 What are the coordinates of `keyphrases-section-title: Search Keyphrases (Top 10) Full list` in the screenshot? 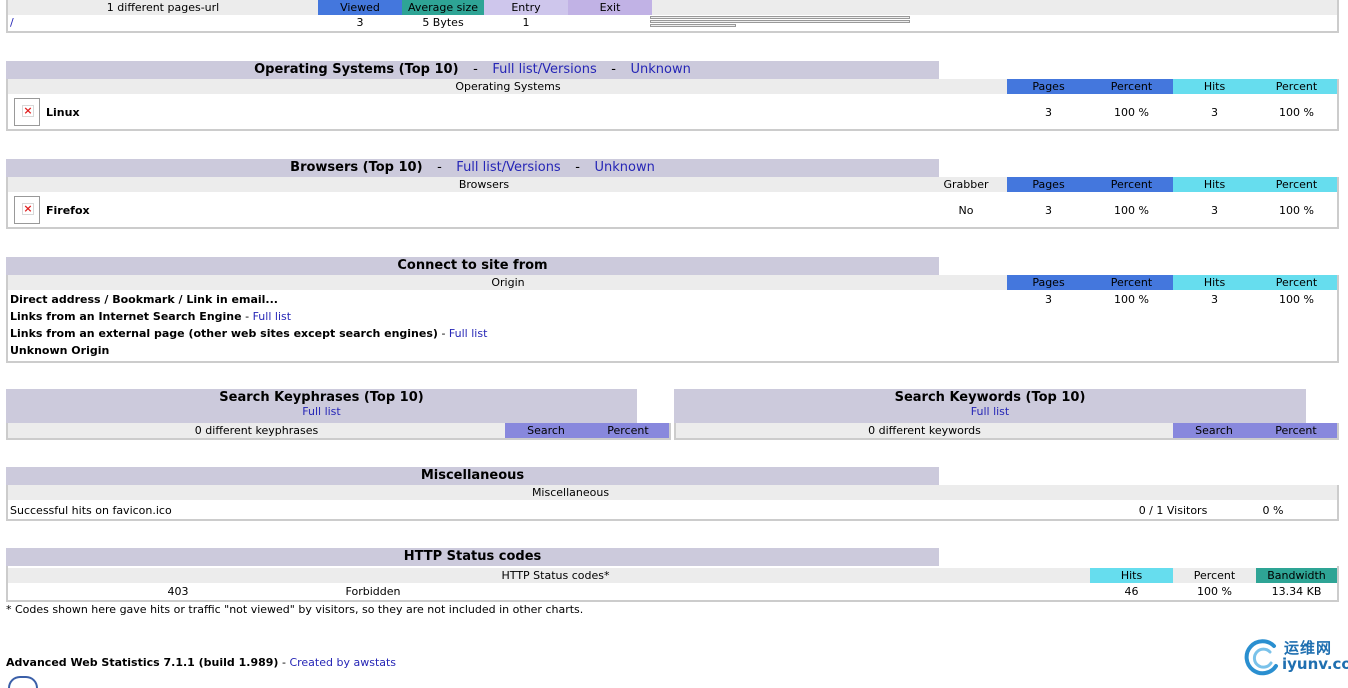 It's located at (321, 406).